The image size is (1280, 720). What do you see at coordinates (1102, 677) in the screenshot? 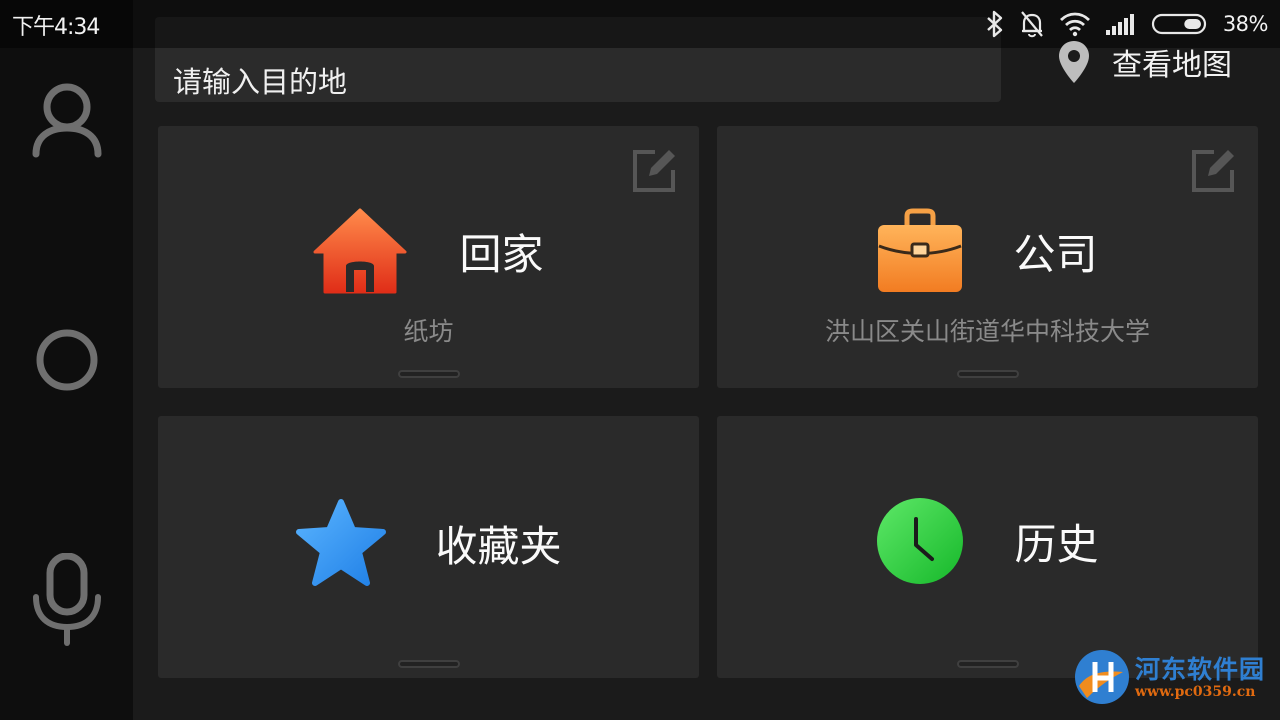
I see `watermark-logo-icon` at bounding box center [1102, 677].